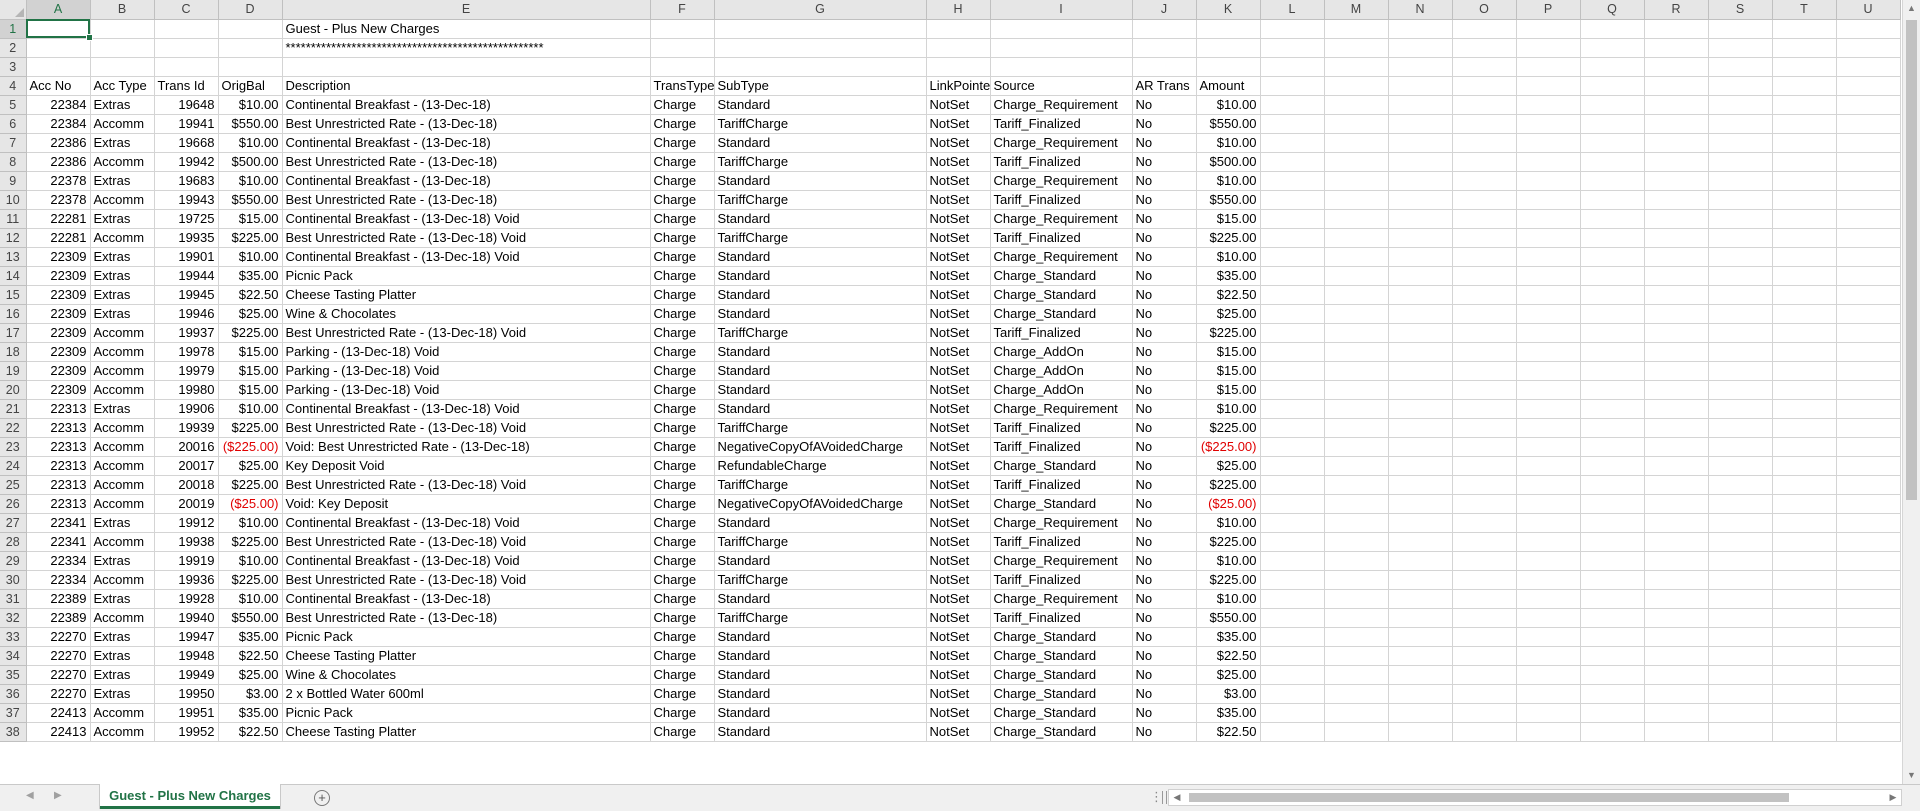  I want to click on cell: 19648, so click(186, 105).